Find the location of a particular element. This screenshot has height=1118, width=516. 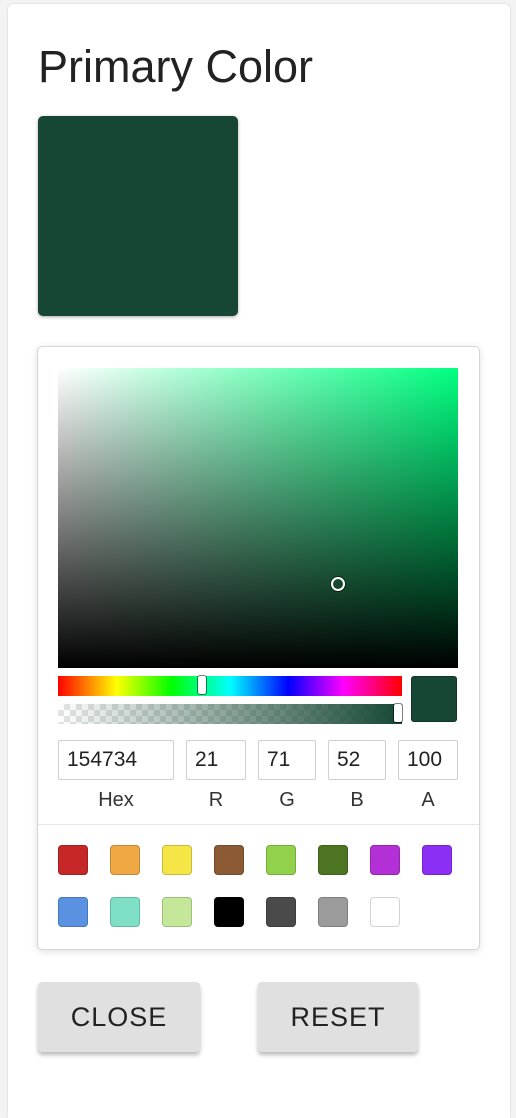

hex-field-group: Hex is located at coordinates (116, 776).